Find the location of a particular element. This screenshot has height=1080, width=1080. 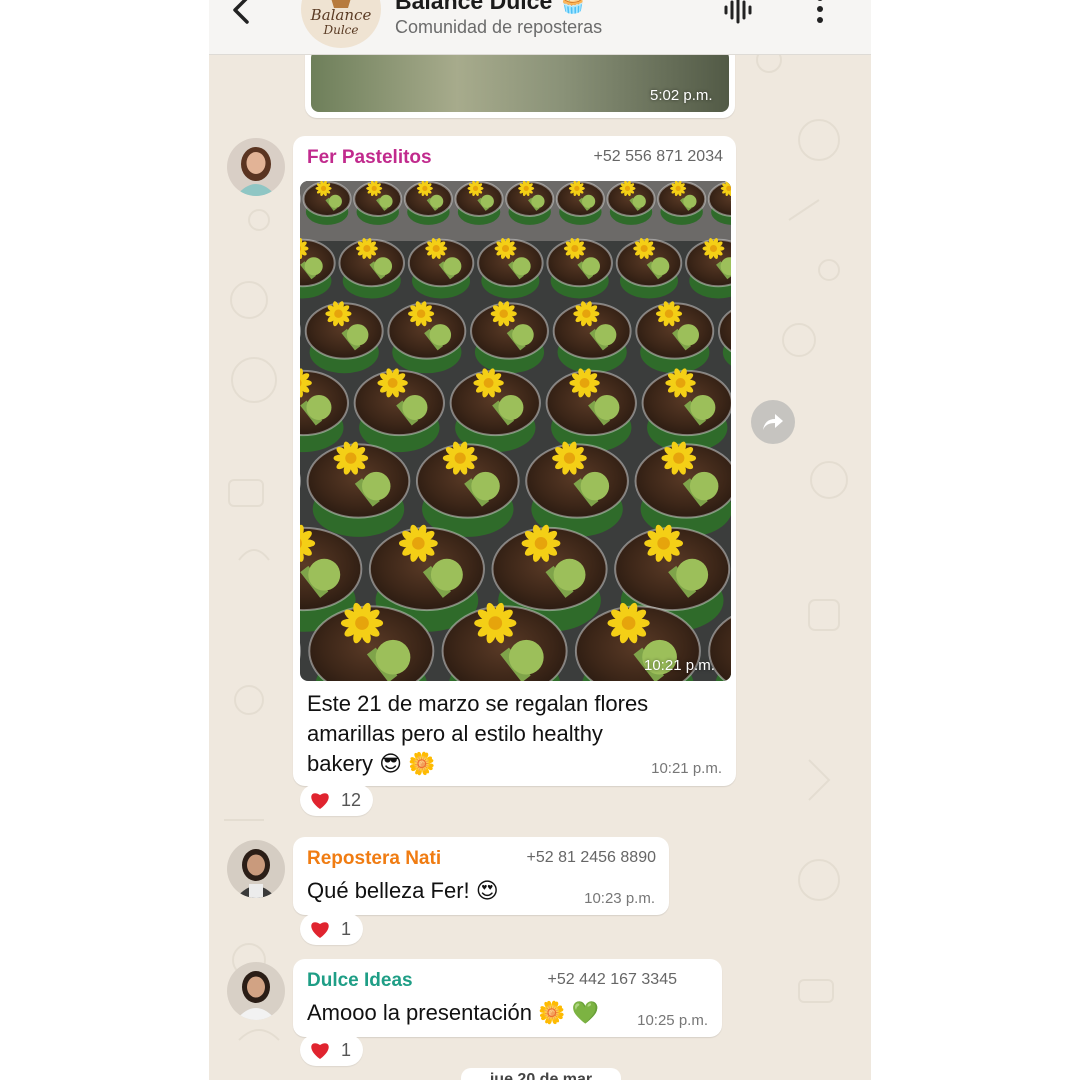

back-arrow-icon is located at coordinates (242, 16).